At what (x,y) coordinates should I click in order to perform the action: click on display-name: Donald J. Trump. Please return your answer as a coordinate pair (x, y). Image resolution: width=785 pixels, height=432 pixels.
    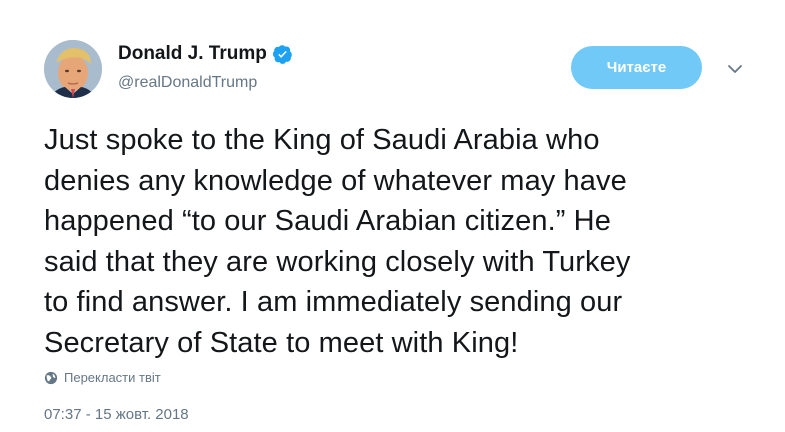
    Looking at the image, I should click on (192, 54).